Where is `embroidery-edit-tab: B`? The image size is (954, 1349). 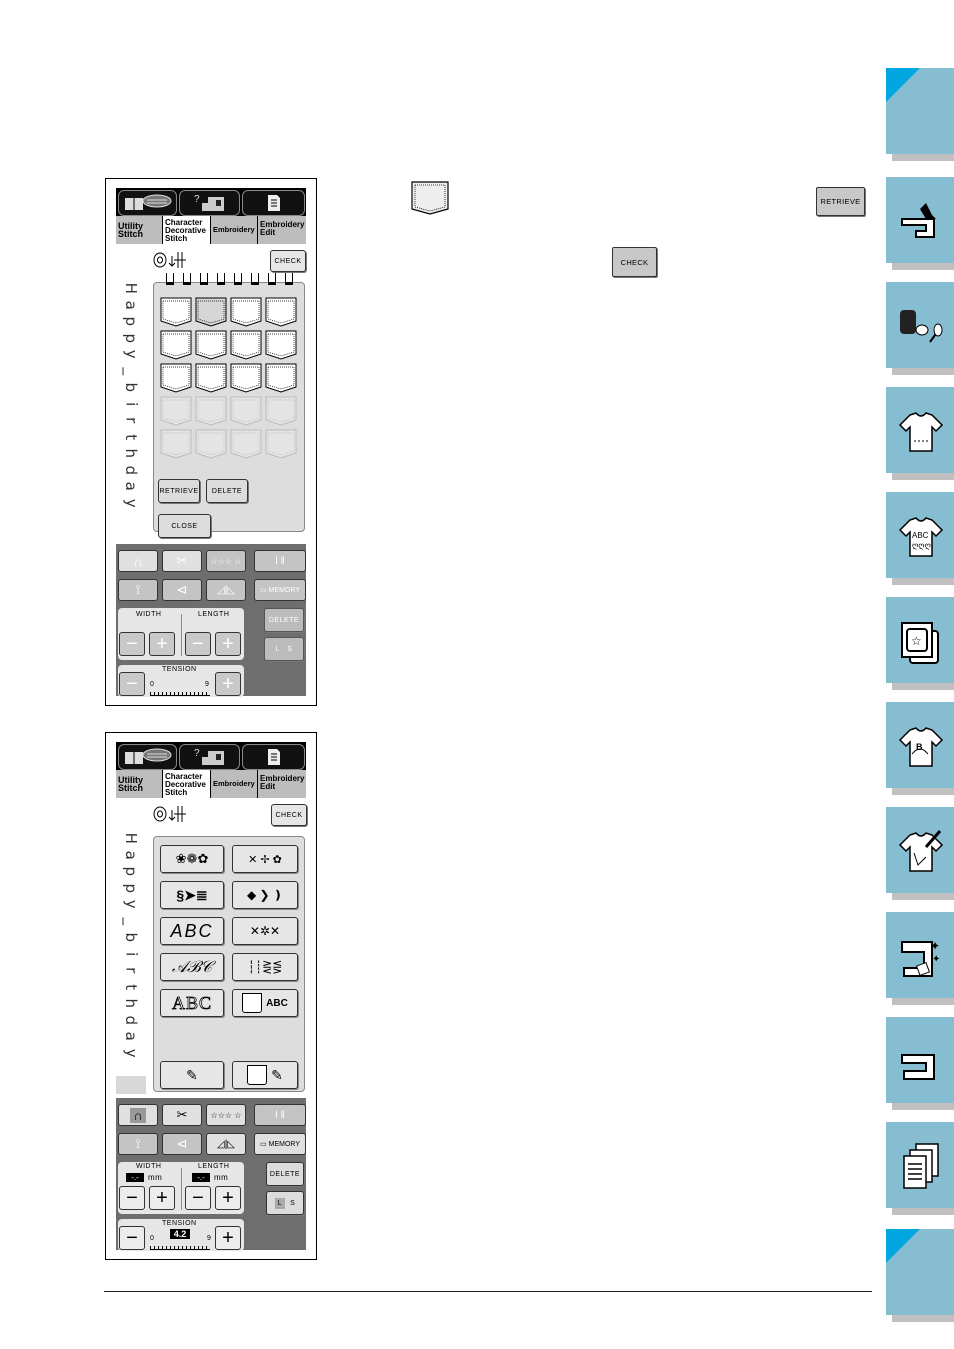 embroidery-edit-tab: B is located at coordinates (920, 748).